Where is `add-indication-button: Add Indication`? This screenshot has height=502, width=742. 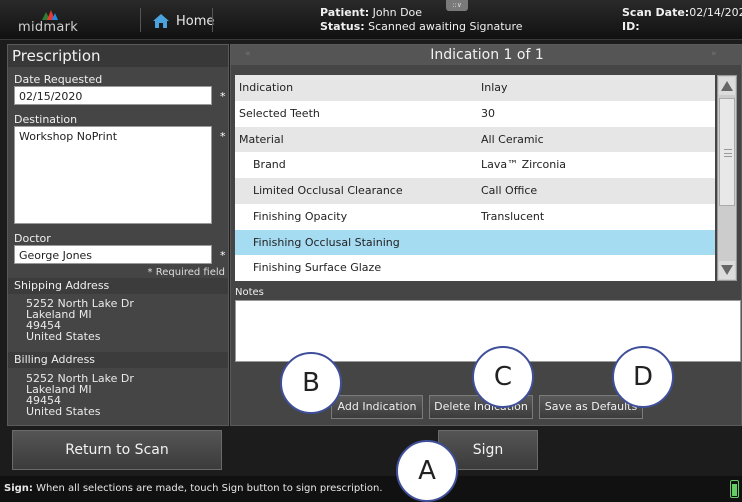 add-indication-button: Add Indication is located at coordinates (377, 407).